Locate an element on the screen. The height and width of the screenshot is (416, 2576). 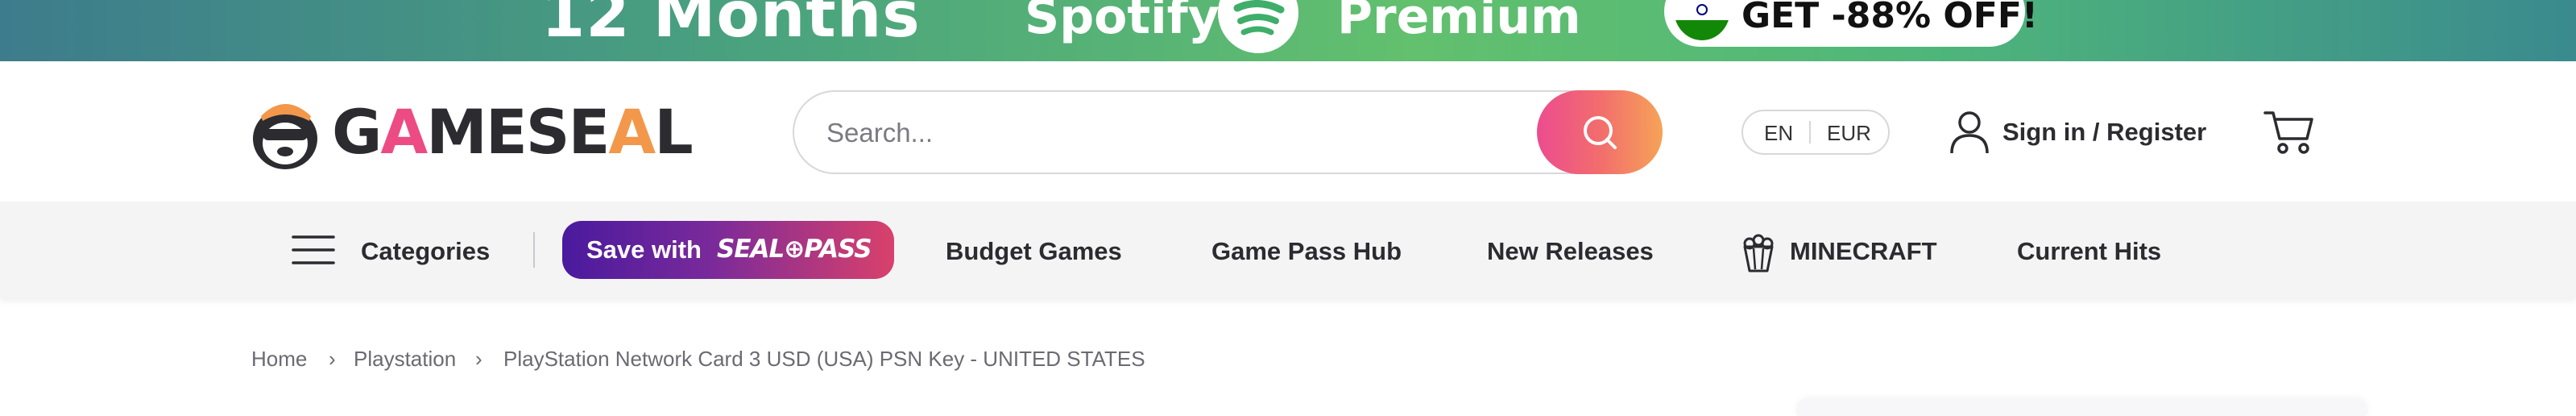
user-icon is located at coordinates (1969, 132).